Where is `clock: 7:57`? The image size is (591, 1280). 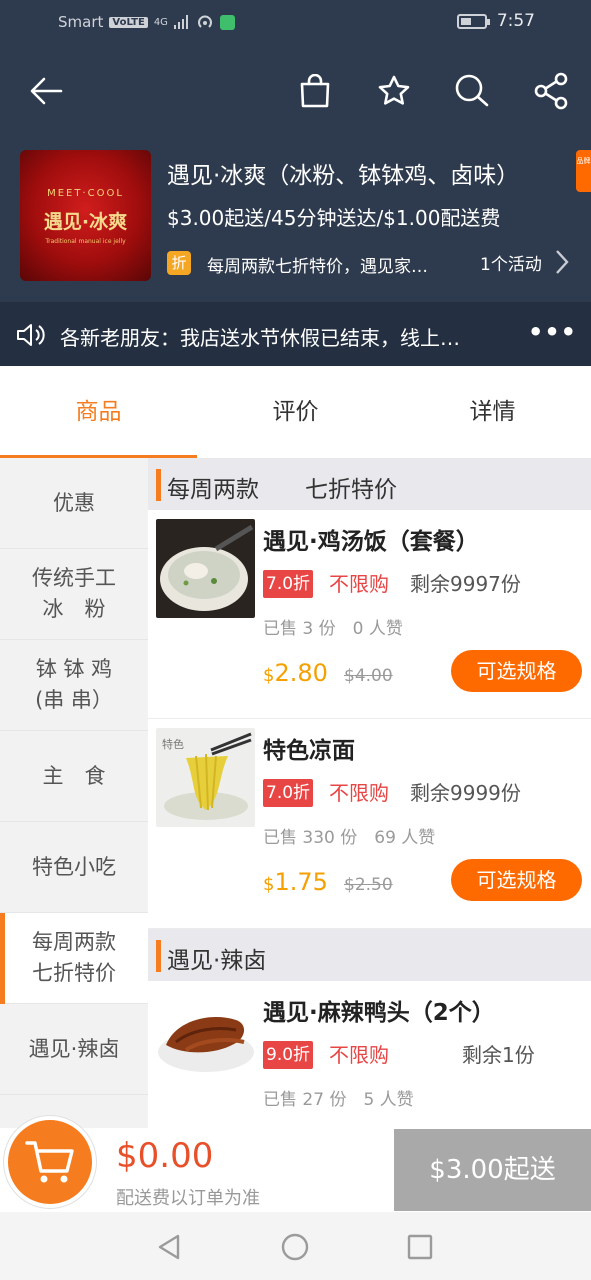 clock: 7:57 is located at coordinates (515, 21).